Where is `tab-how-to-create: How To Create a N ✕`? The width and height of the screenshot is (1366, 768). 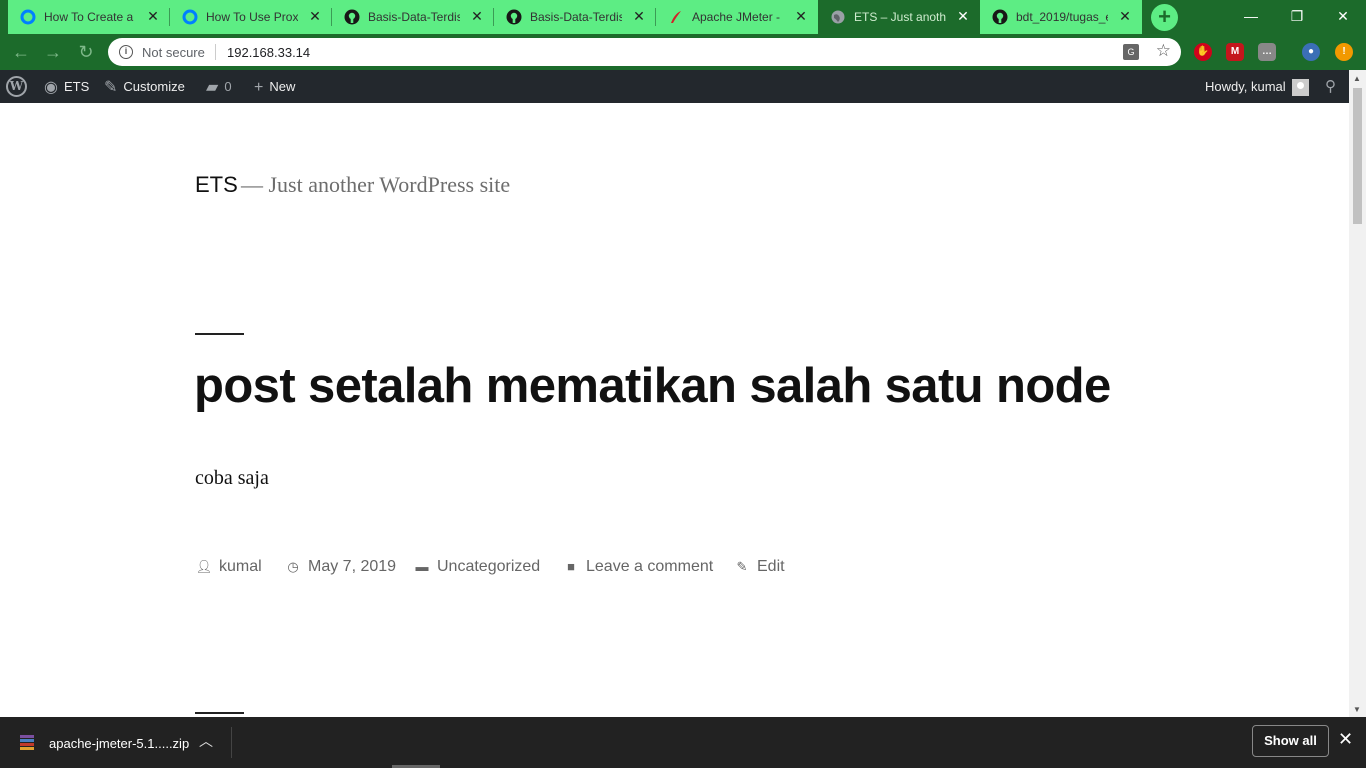 tab-how-to-create: How To Create a N ✕ is located at coordinates (89, 17).